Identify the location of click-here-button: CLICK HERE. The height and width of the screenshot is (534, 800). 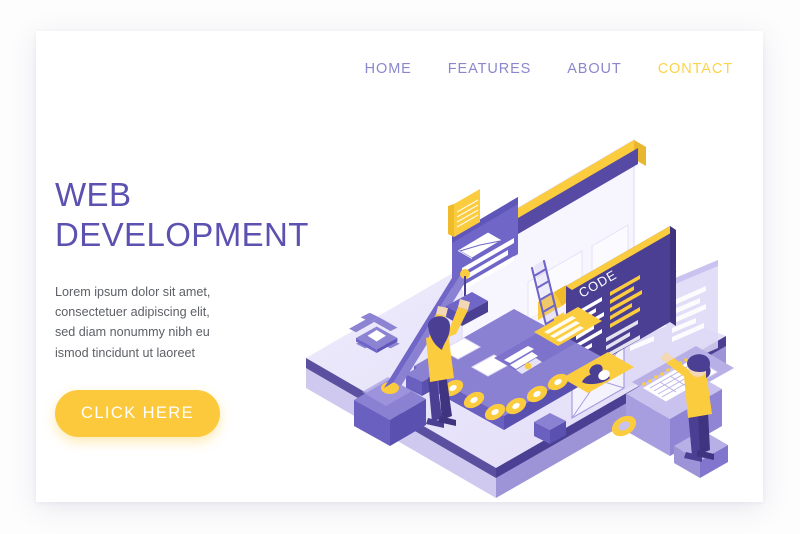
(138, 414).